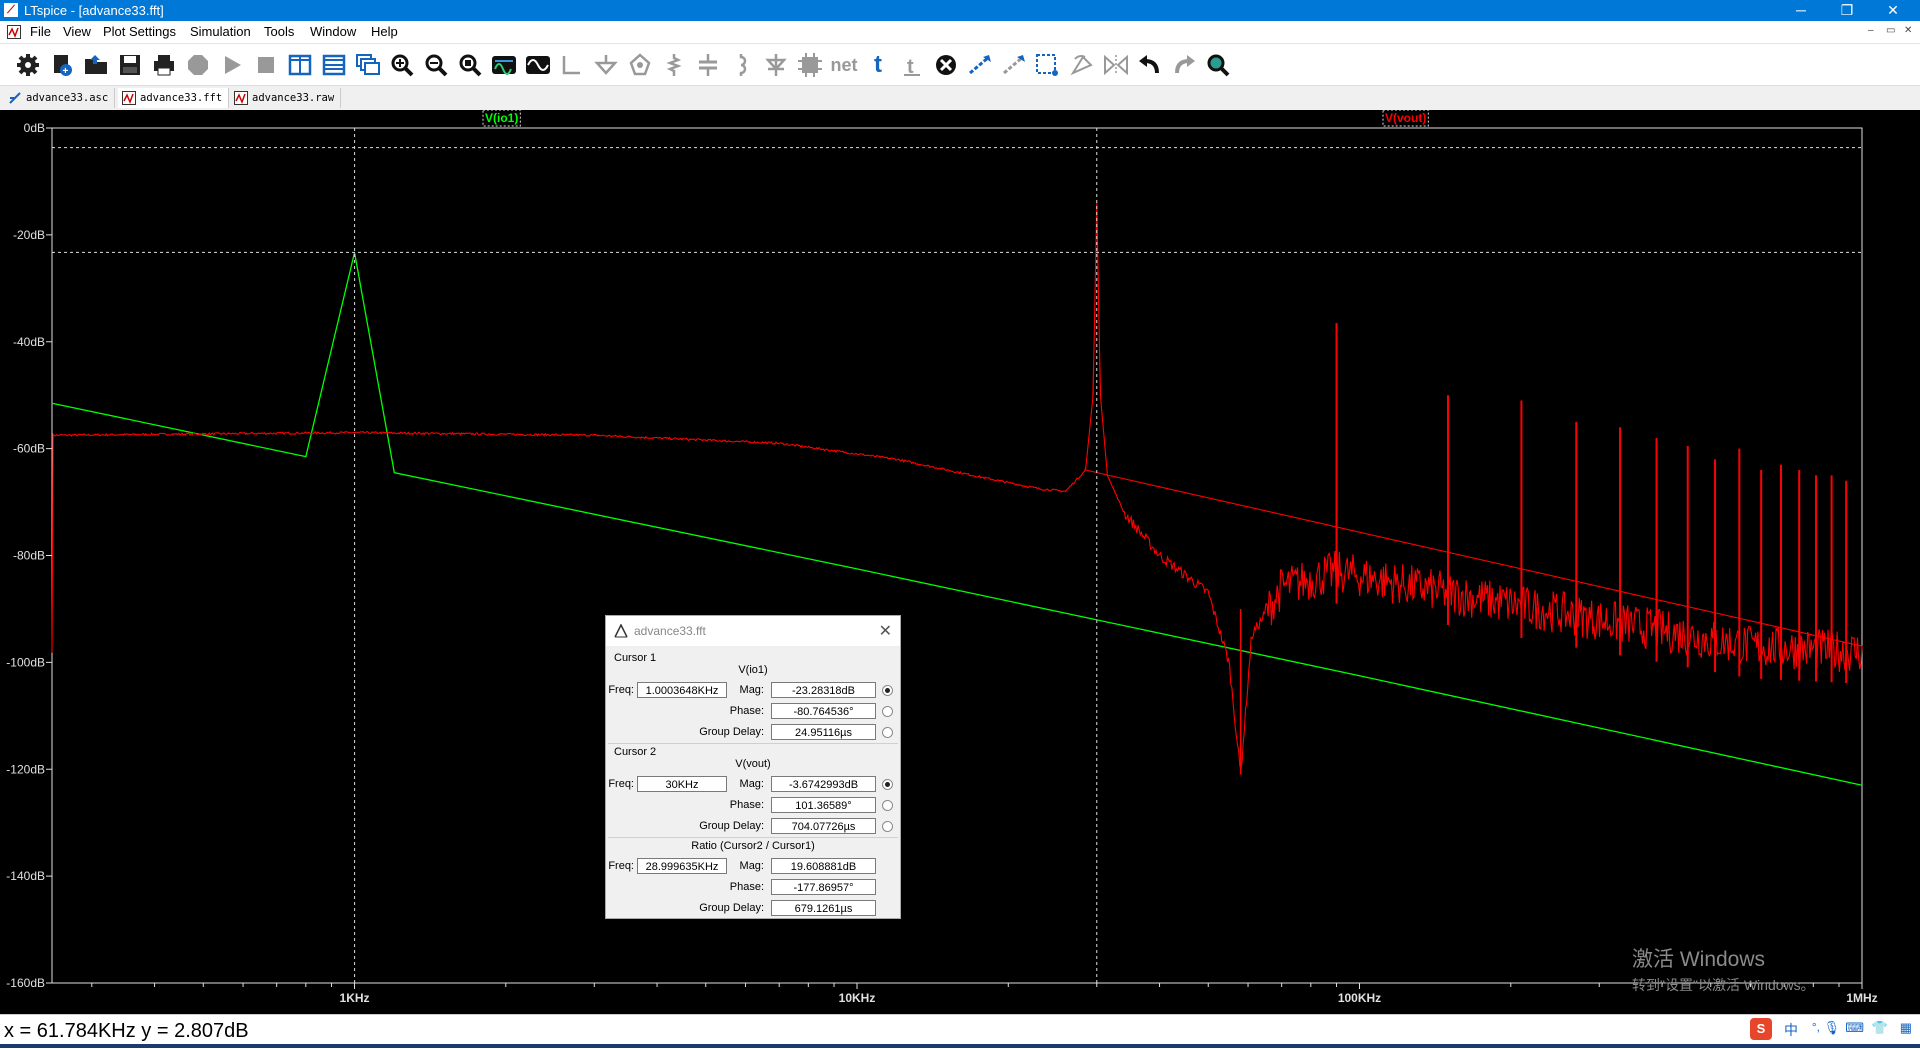 The width and height of the screenshot is (1920, 1049). I want to click on print-icon, so click(164, 65).